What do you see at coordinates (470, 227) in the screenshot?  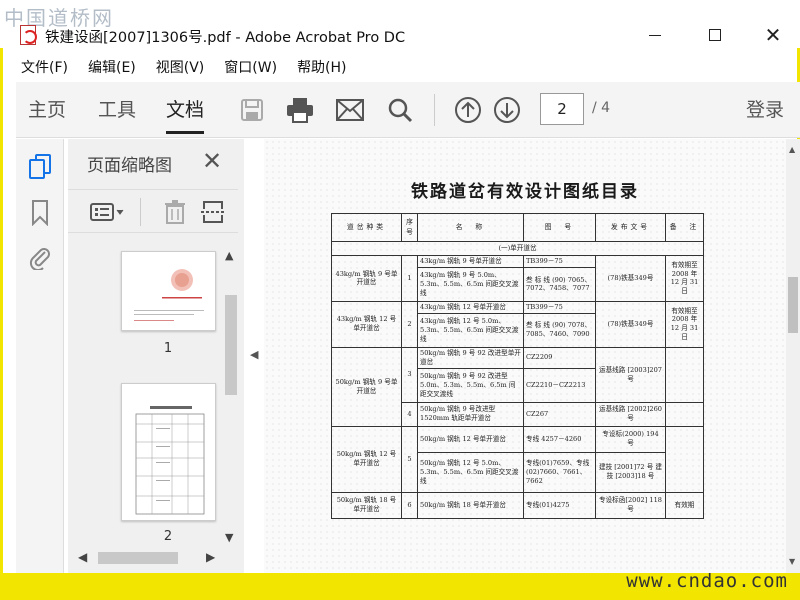 I see `column-header: 名 称` at bounding box center [470, 227].